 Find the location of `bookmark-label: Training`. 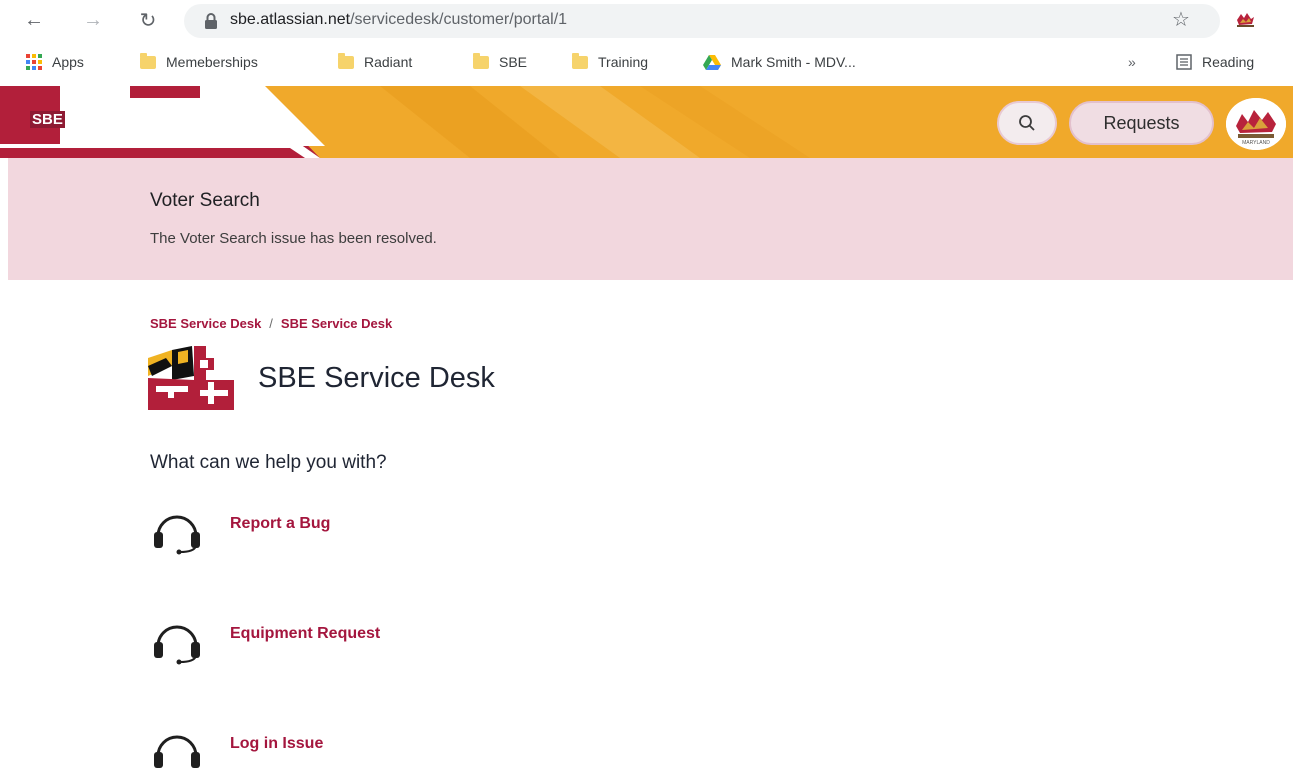

bookmark-label: Training is located at coordinates (623, 62).